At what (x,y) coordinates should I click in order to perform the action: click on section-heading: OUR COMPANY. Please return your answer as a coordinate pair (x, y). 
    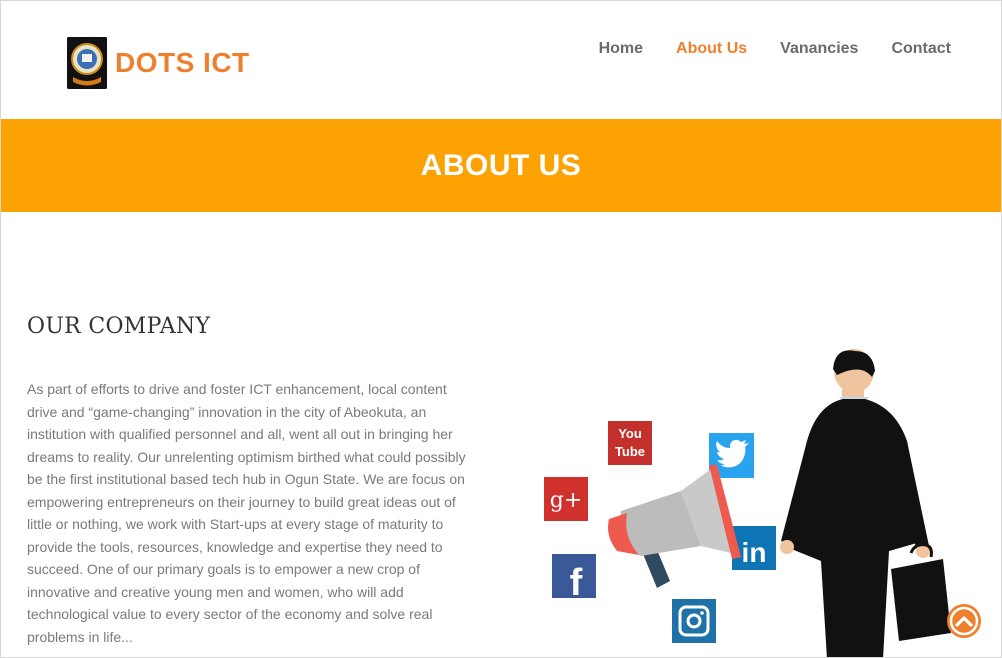
    Looking at the image, I should click on (119, 326).